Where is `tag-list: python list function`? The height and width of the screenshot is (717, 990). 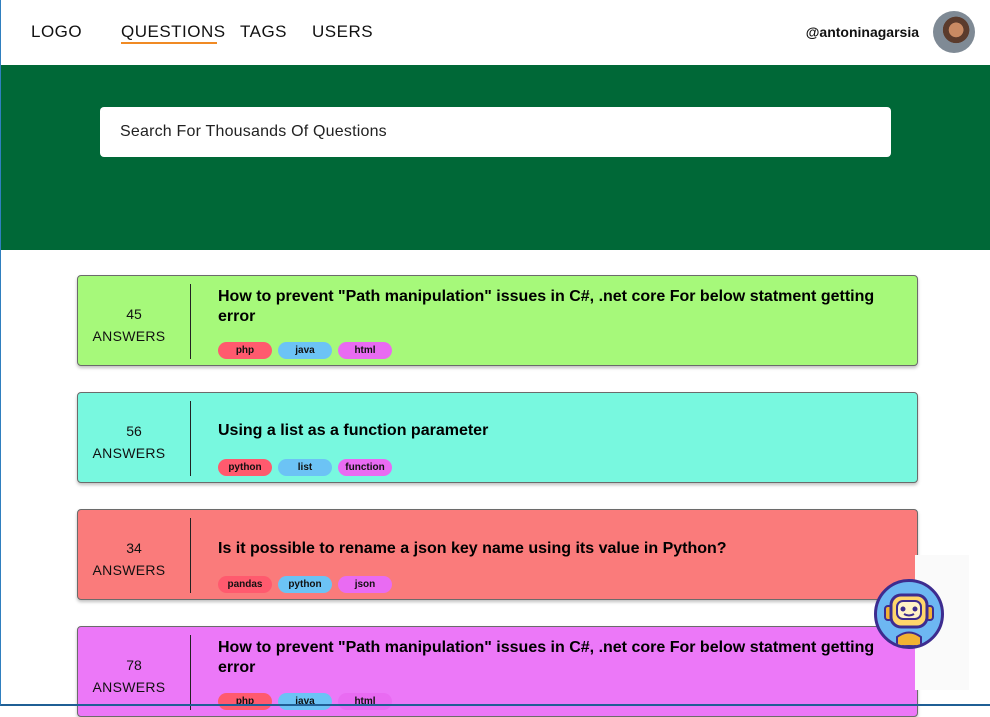
tag-list: python list function is located at coordinates (305, 467).